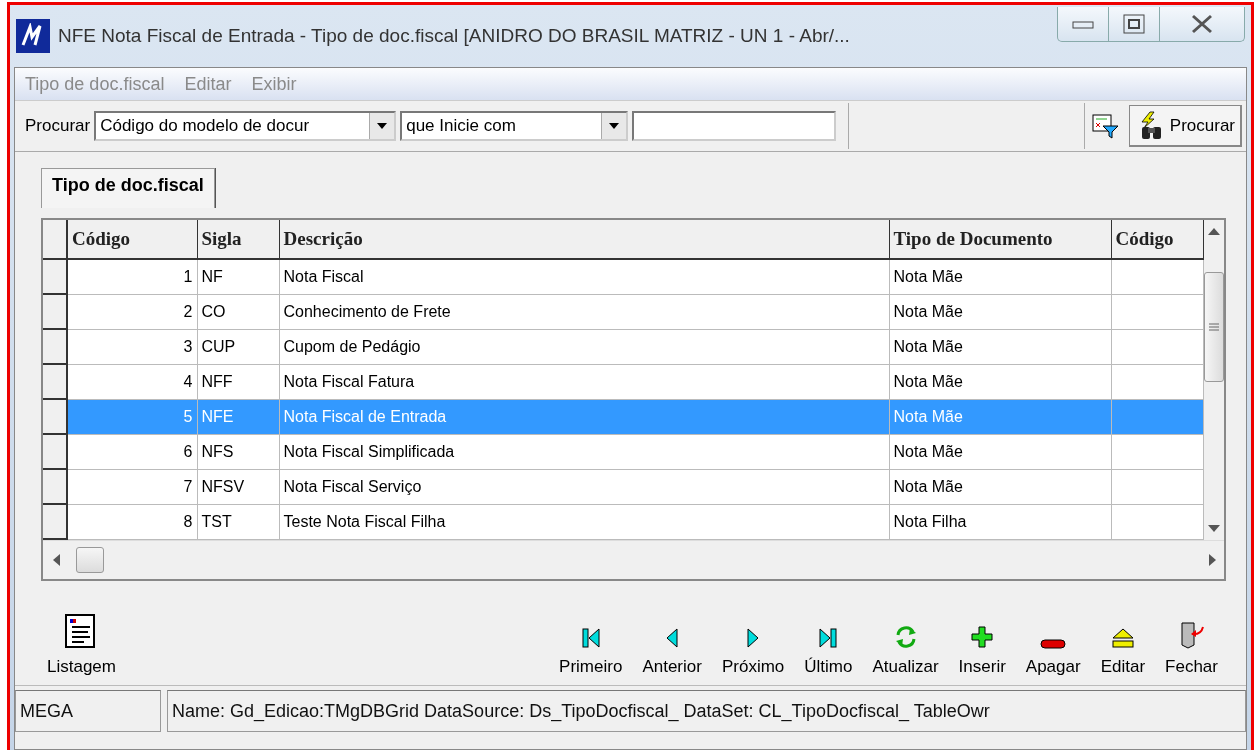  I want to click on edit-button: Editar, so click(1123, 638).